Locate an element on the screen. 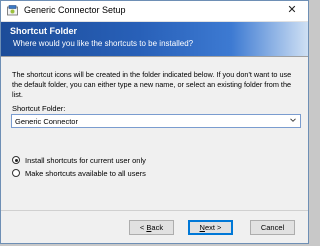 The width and height of the screenshot is (320, 246). chevron-down-icon is located at coordinates (293, 120).